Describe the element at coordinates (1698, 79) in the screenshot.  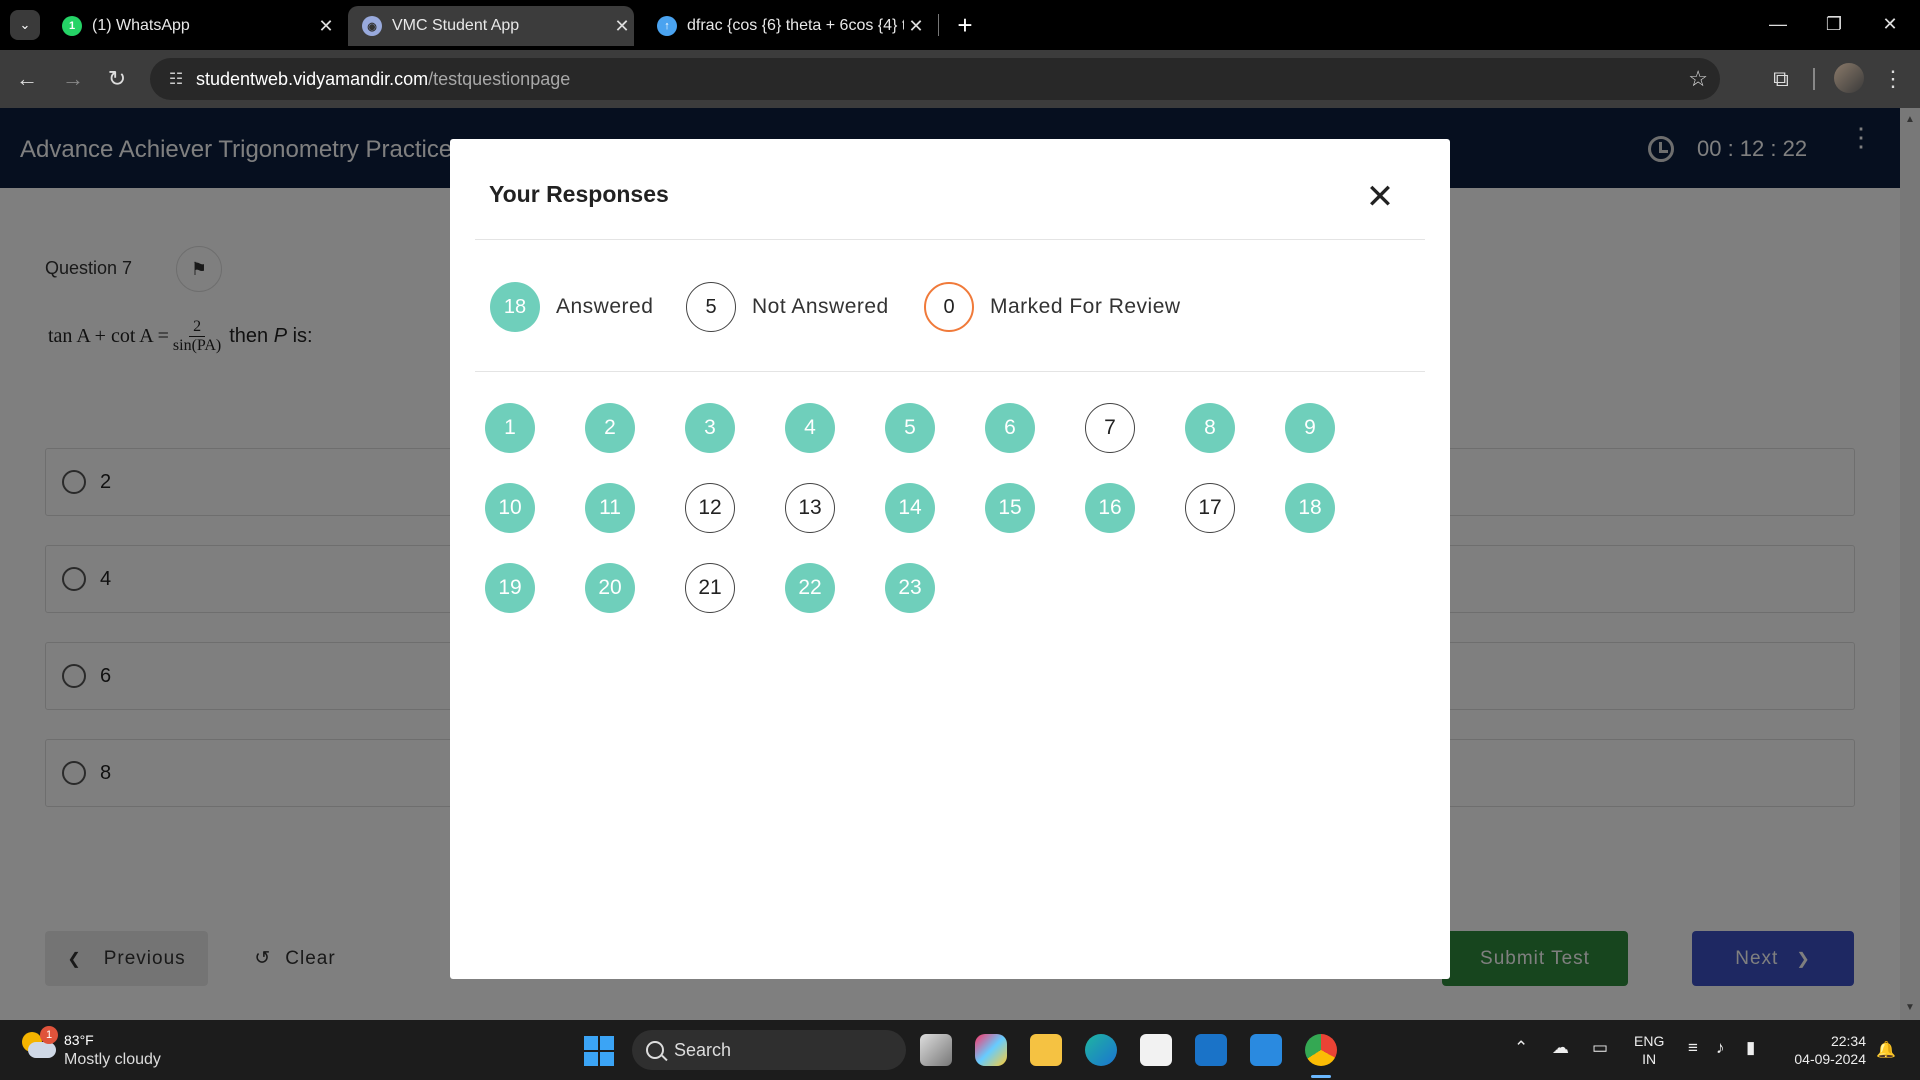
I see `bookmark-star-icon: ☆` at that location.